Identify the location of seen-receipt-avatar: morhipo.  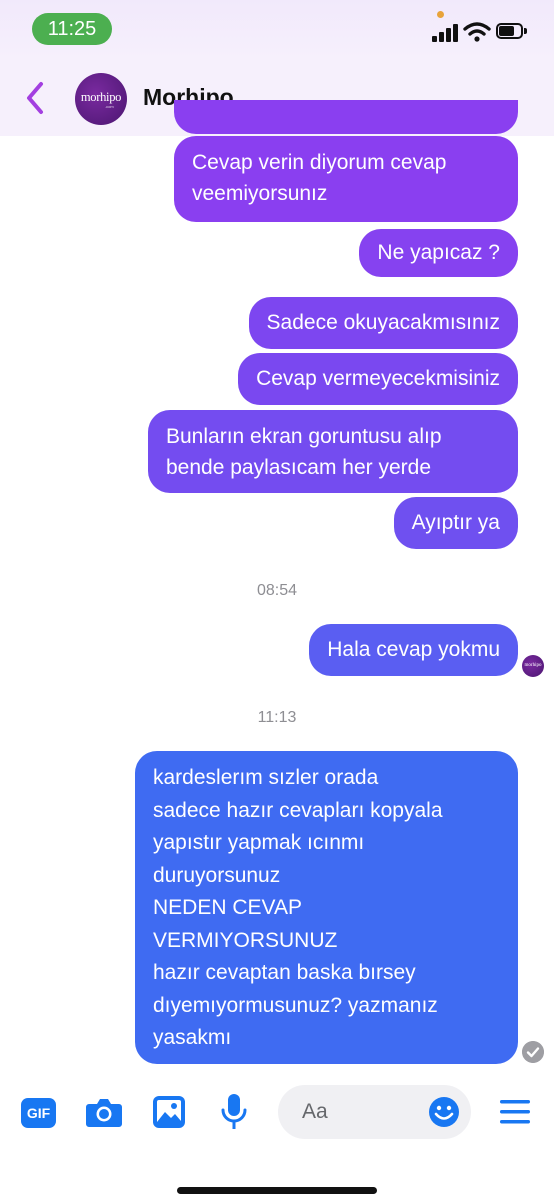
(533, 666).